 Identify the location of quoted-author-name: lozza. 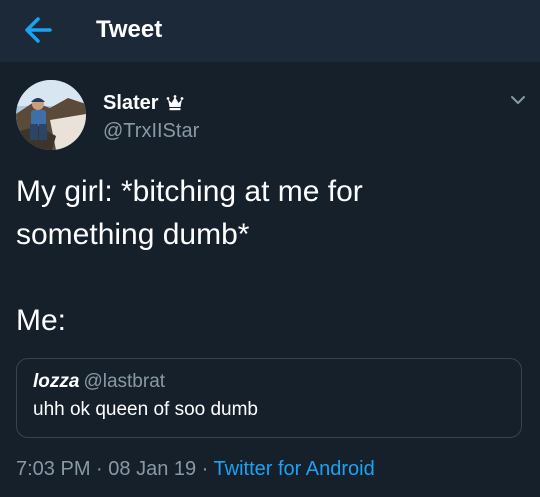
(56, 381).